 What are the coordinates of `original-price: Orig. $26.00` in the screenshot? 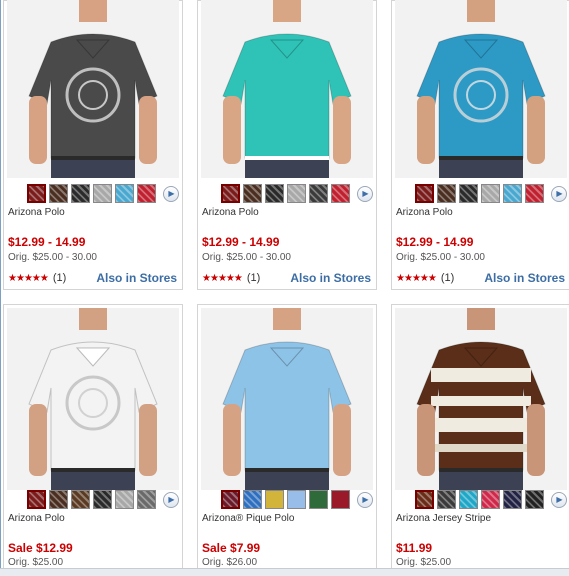 It's located at (230, 562).